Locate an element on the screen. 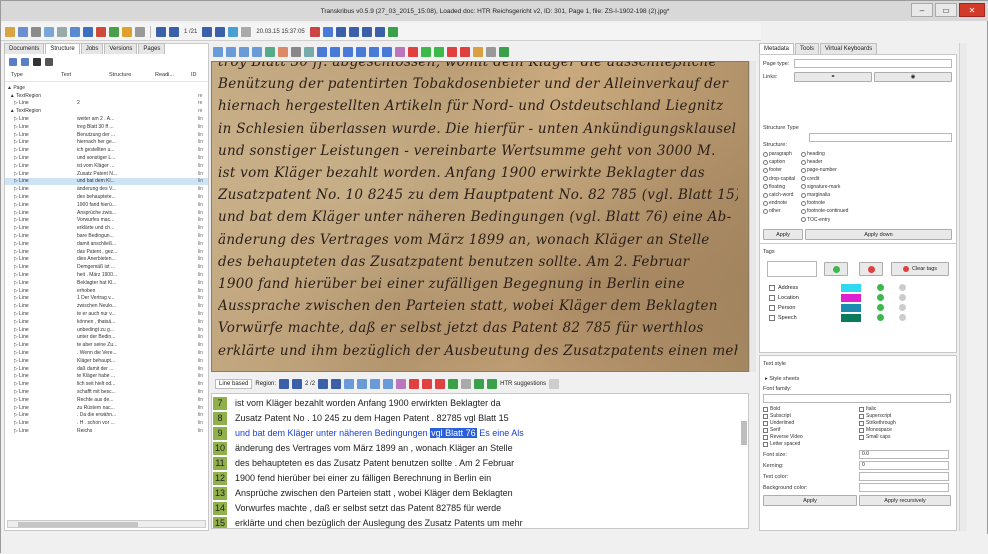  structure-radio: credit is located at coordinates (810, 179).